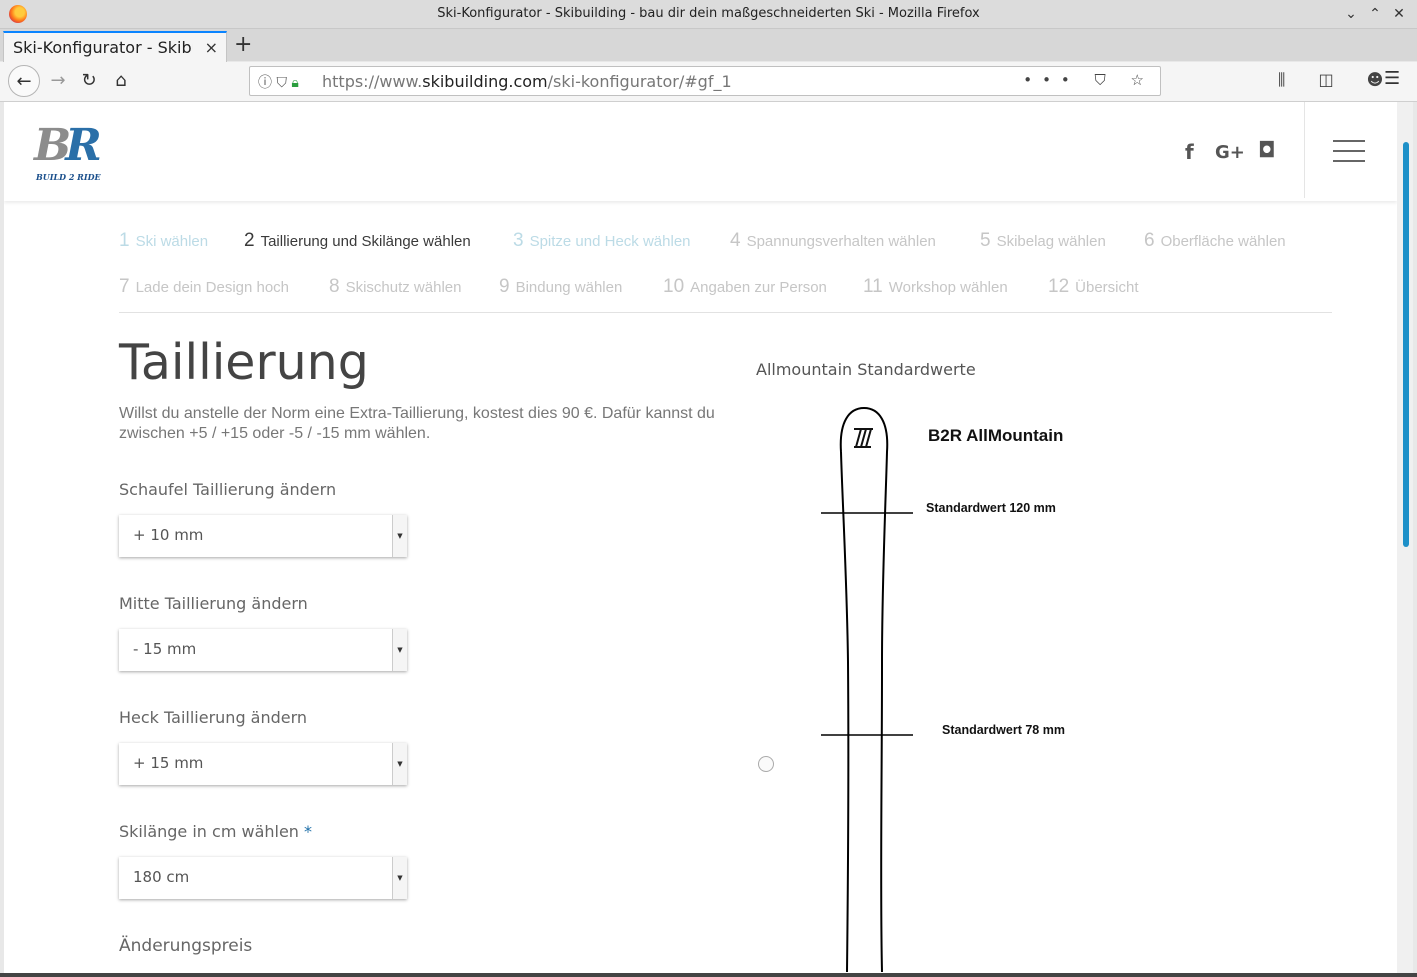 The width and height of the screenshot is (1417, 977). Describe the element at coordinates (867, 689) in the screenshot. I see `ski-diagram` at that location.